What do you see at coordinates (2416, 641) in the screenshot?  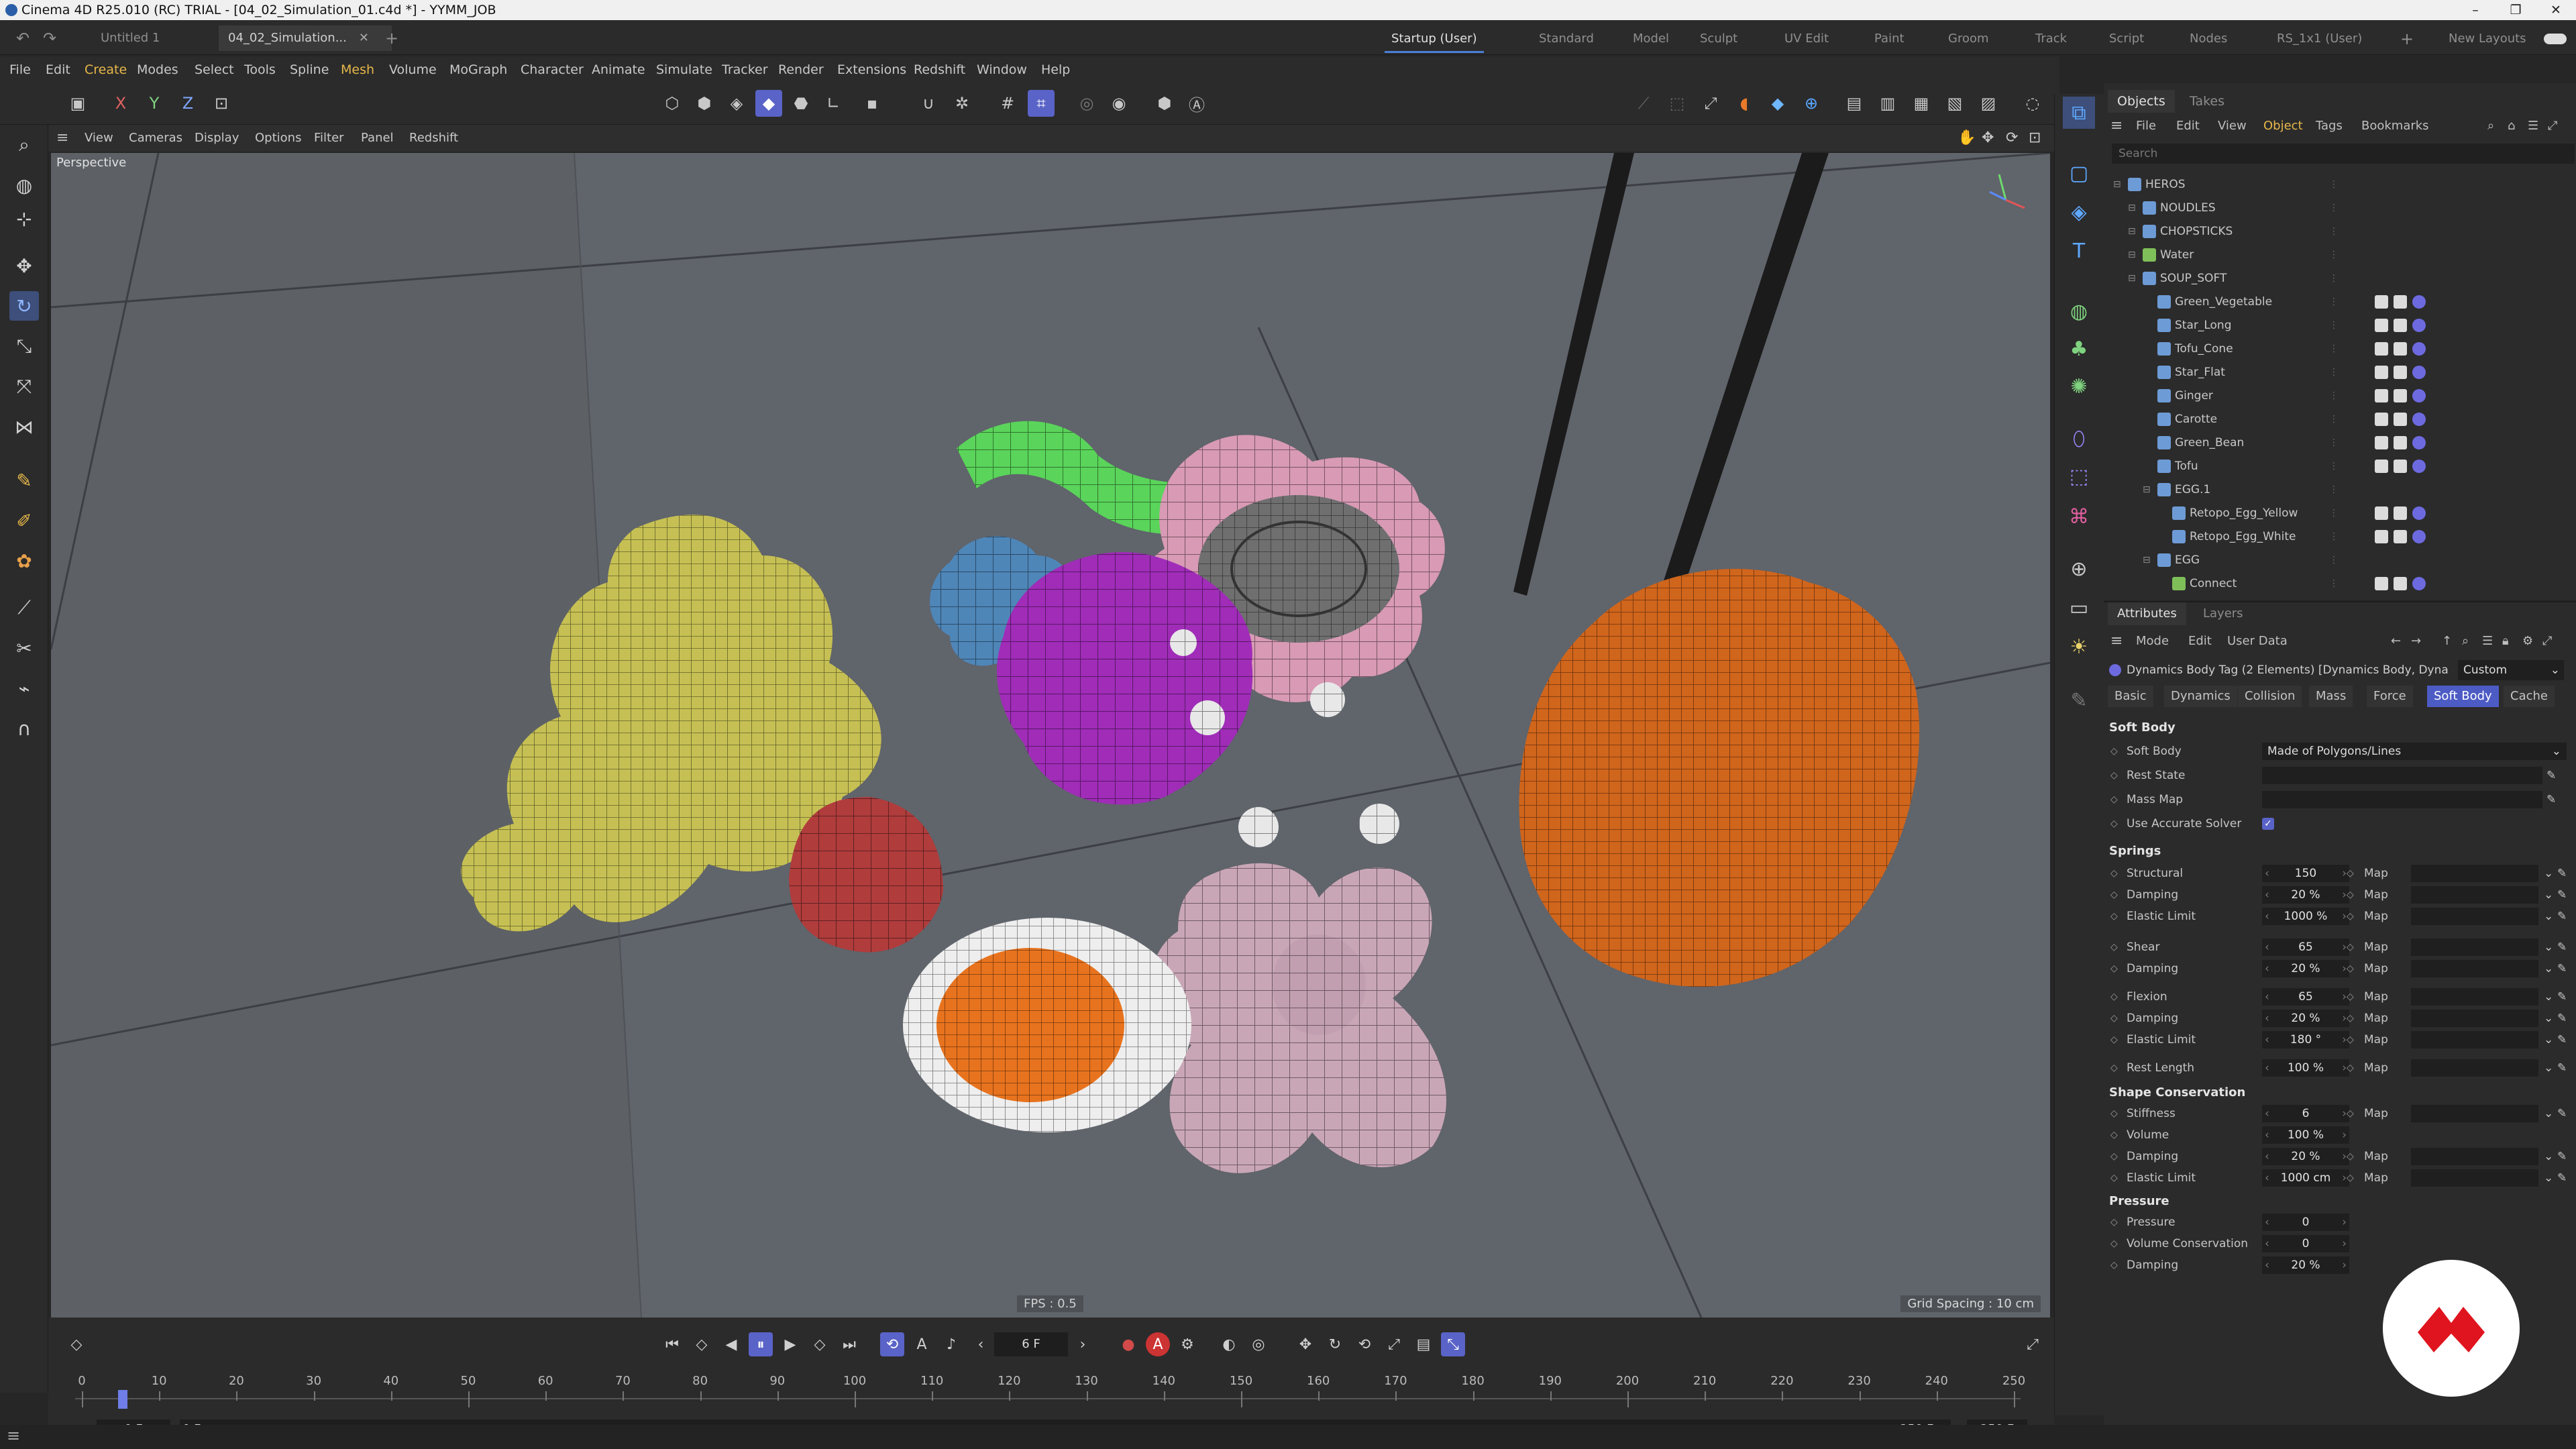 I see `forward-arrow-icon: →` at bounding box center [2416, 641].